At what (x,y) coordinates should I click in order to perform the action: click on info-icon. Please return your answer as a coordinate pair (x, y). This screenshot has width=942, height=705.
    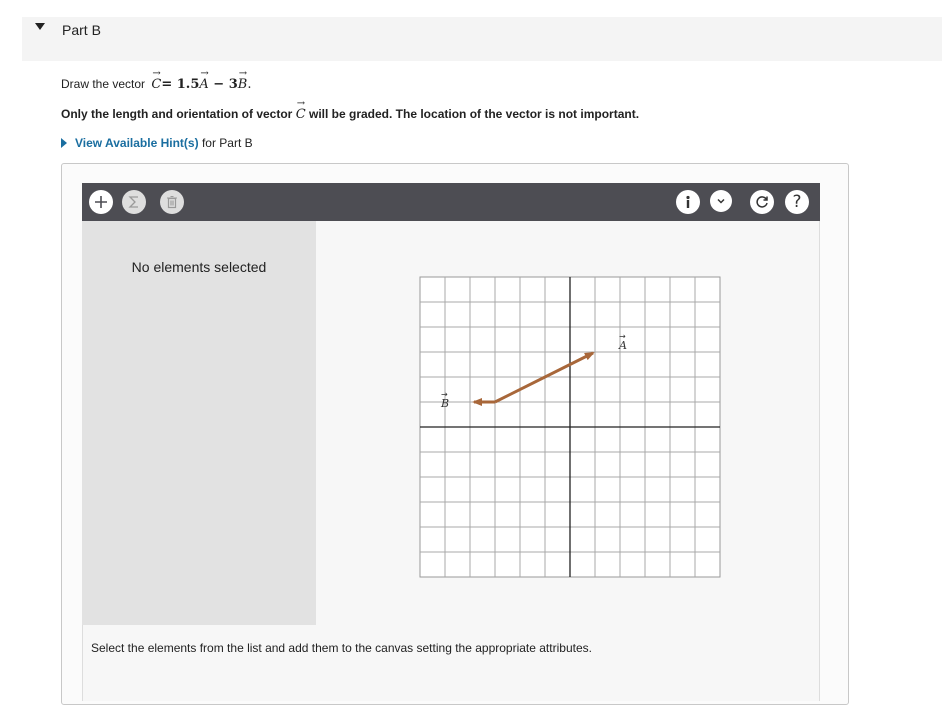
    Looking at the image, I should click on (688, 202).